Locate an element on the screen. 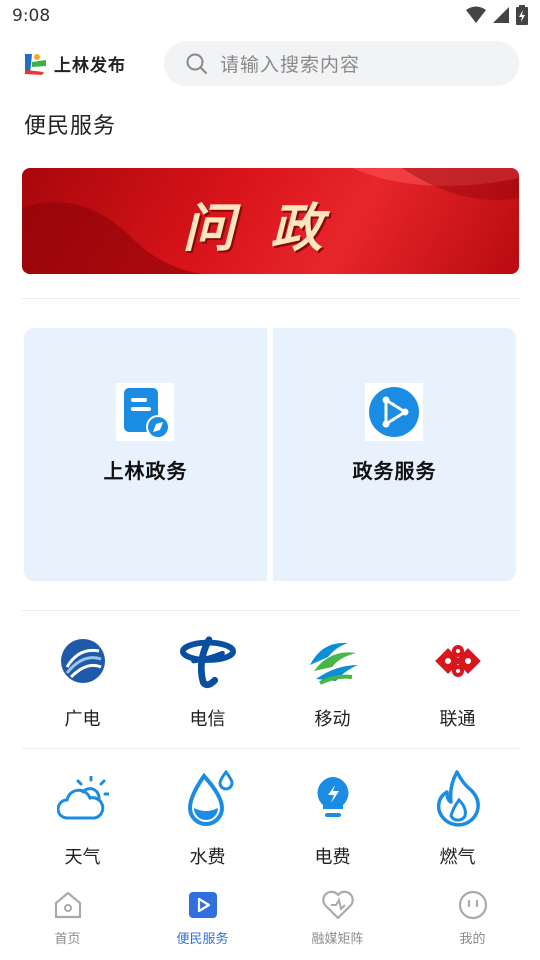  status-bar: 9:08 is located at coordinates (270, 17).